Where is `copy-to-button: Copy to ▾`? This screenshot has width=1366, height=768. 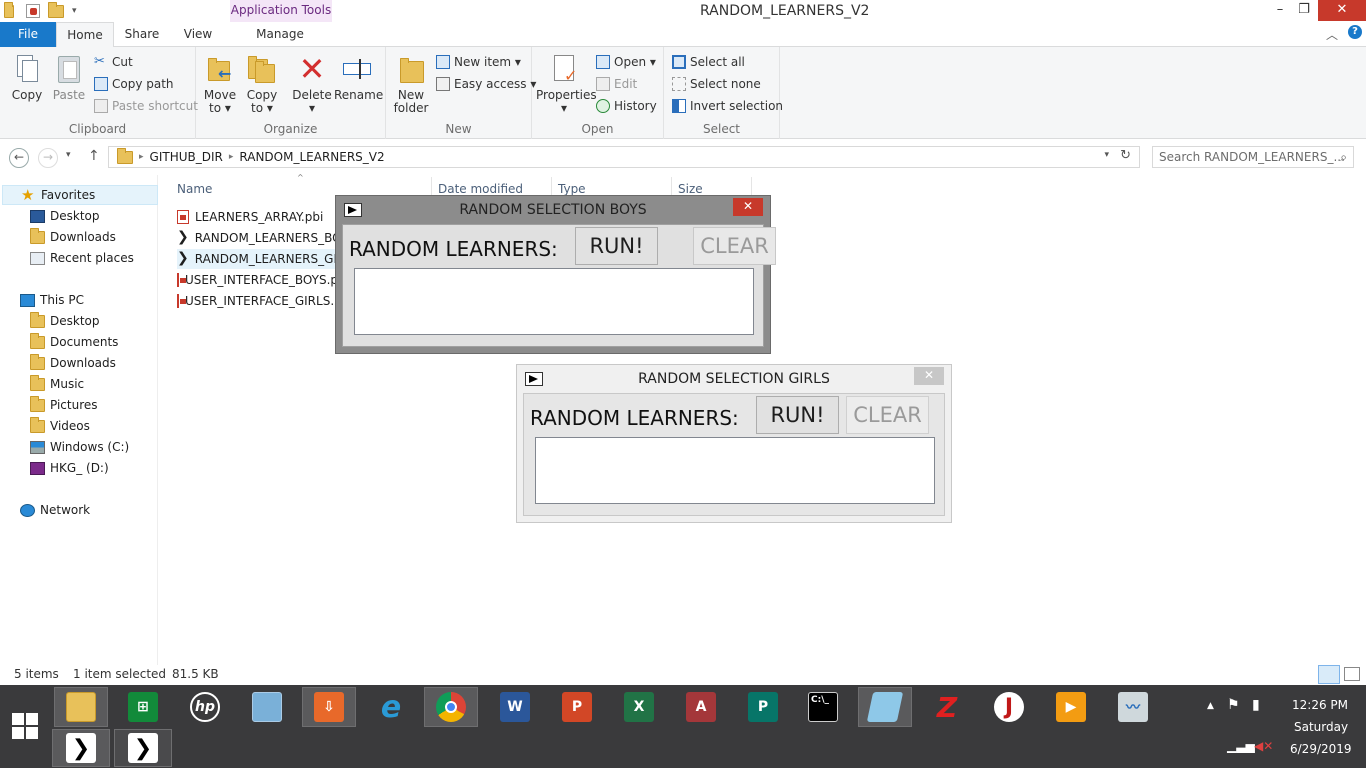 copy-to-button: Copy to ▾ is located at coordinates (262, 84).